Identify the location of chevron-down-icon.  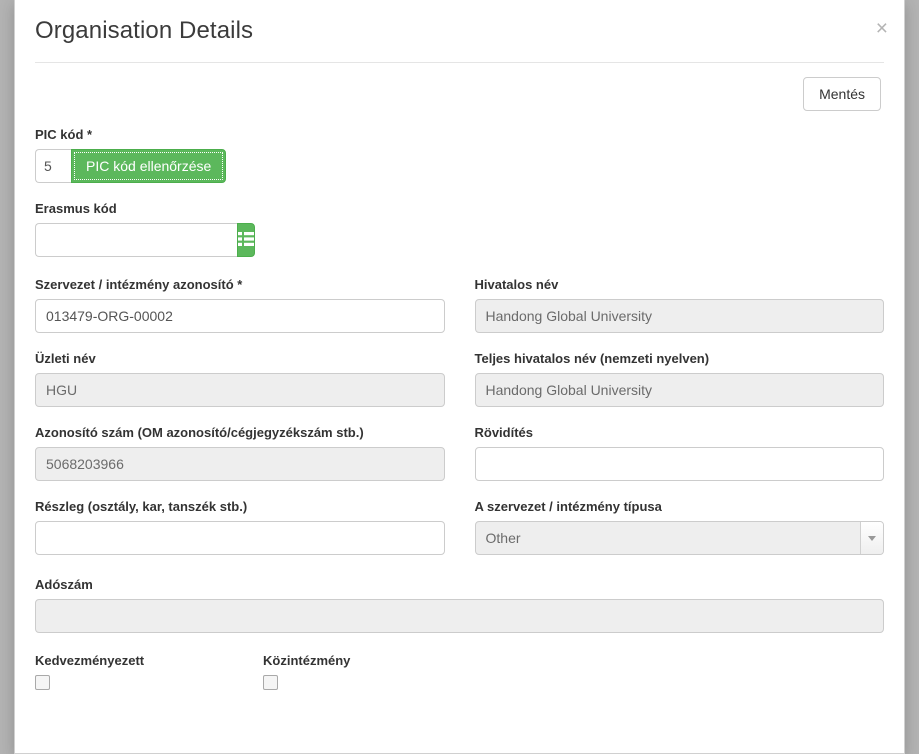
(871, 538).